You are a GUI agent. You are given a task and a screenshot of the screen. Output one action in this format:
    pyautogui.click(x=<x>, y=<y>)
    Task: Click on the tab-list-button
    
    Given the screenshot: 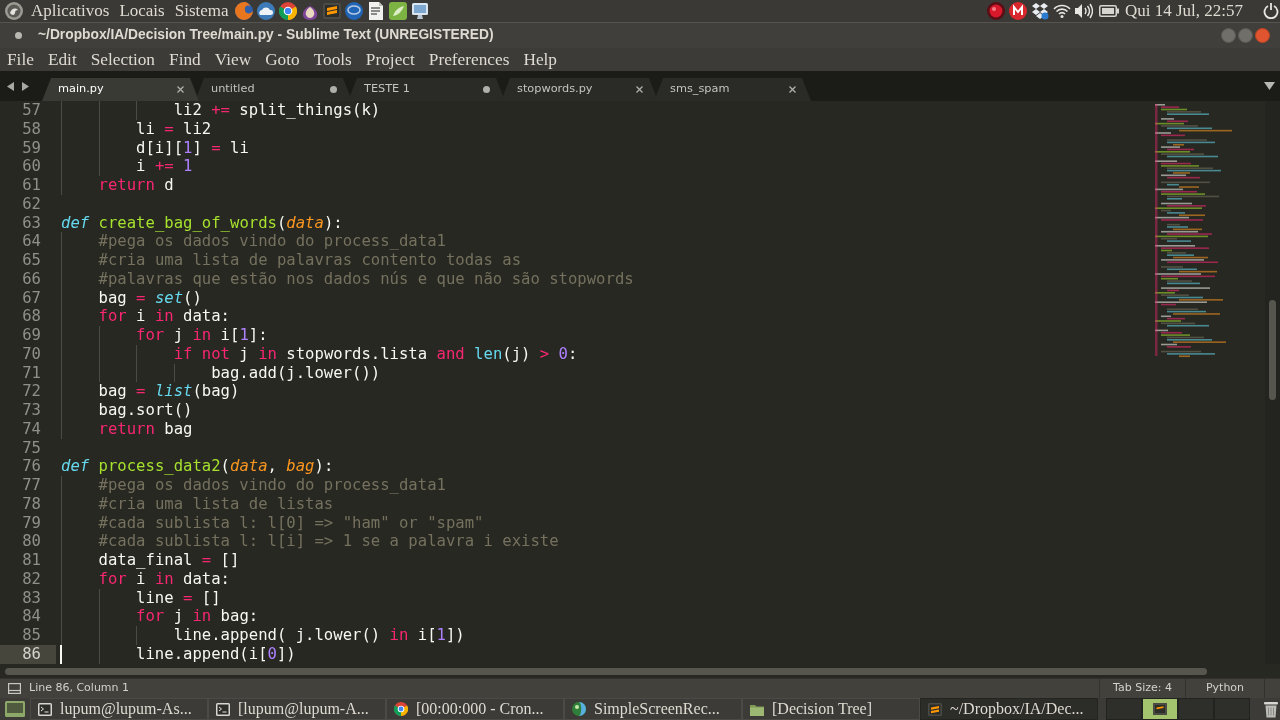 What is the action you would take?
    pyautogui.click(x=1269, y=86)
    